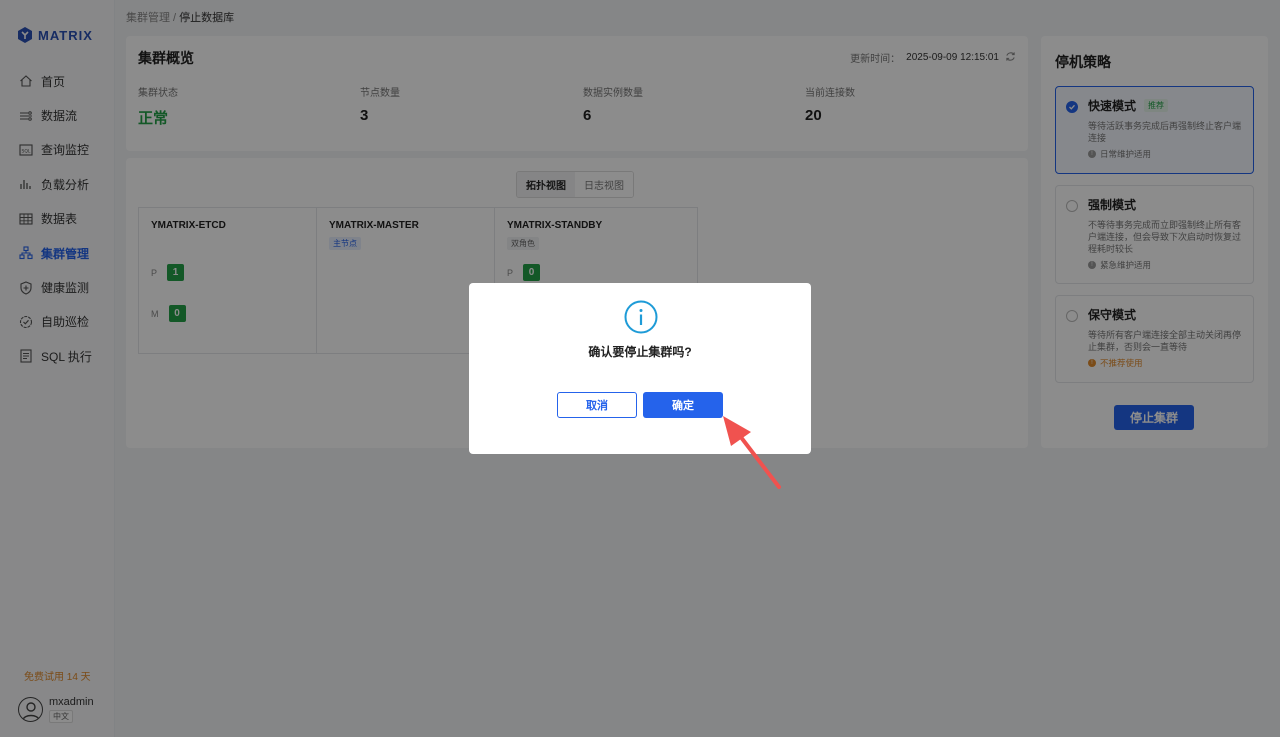 The width and height of the screenshot is (1280, 737). I want to click on dialog-message: 确认要停止集群吗?, so click(640, 352).